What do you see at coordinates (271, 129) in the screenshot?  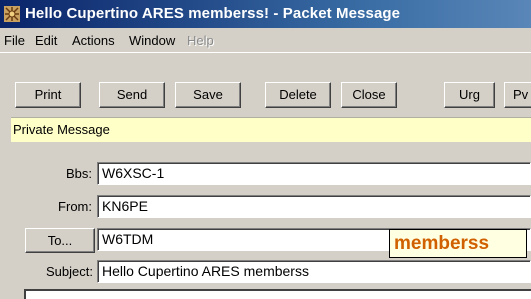 I see `message-type-banner: Private Message` at bounding box center [271, 129].